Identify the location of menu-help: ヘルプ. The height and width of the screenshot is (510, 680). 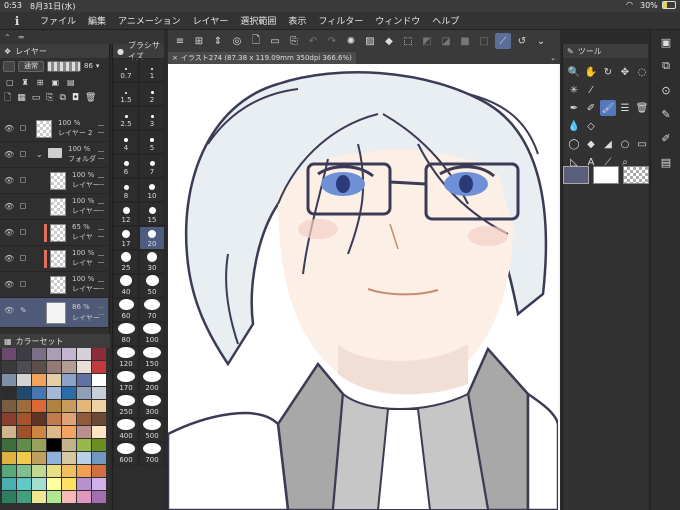
(445, 20).